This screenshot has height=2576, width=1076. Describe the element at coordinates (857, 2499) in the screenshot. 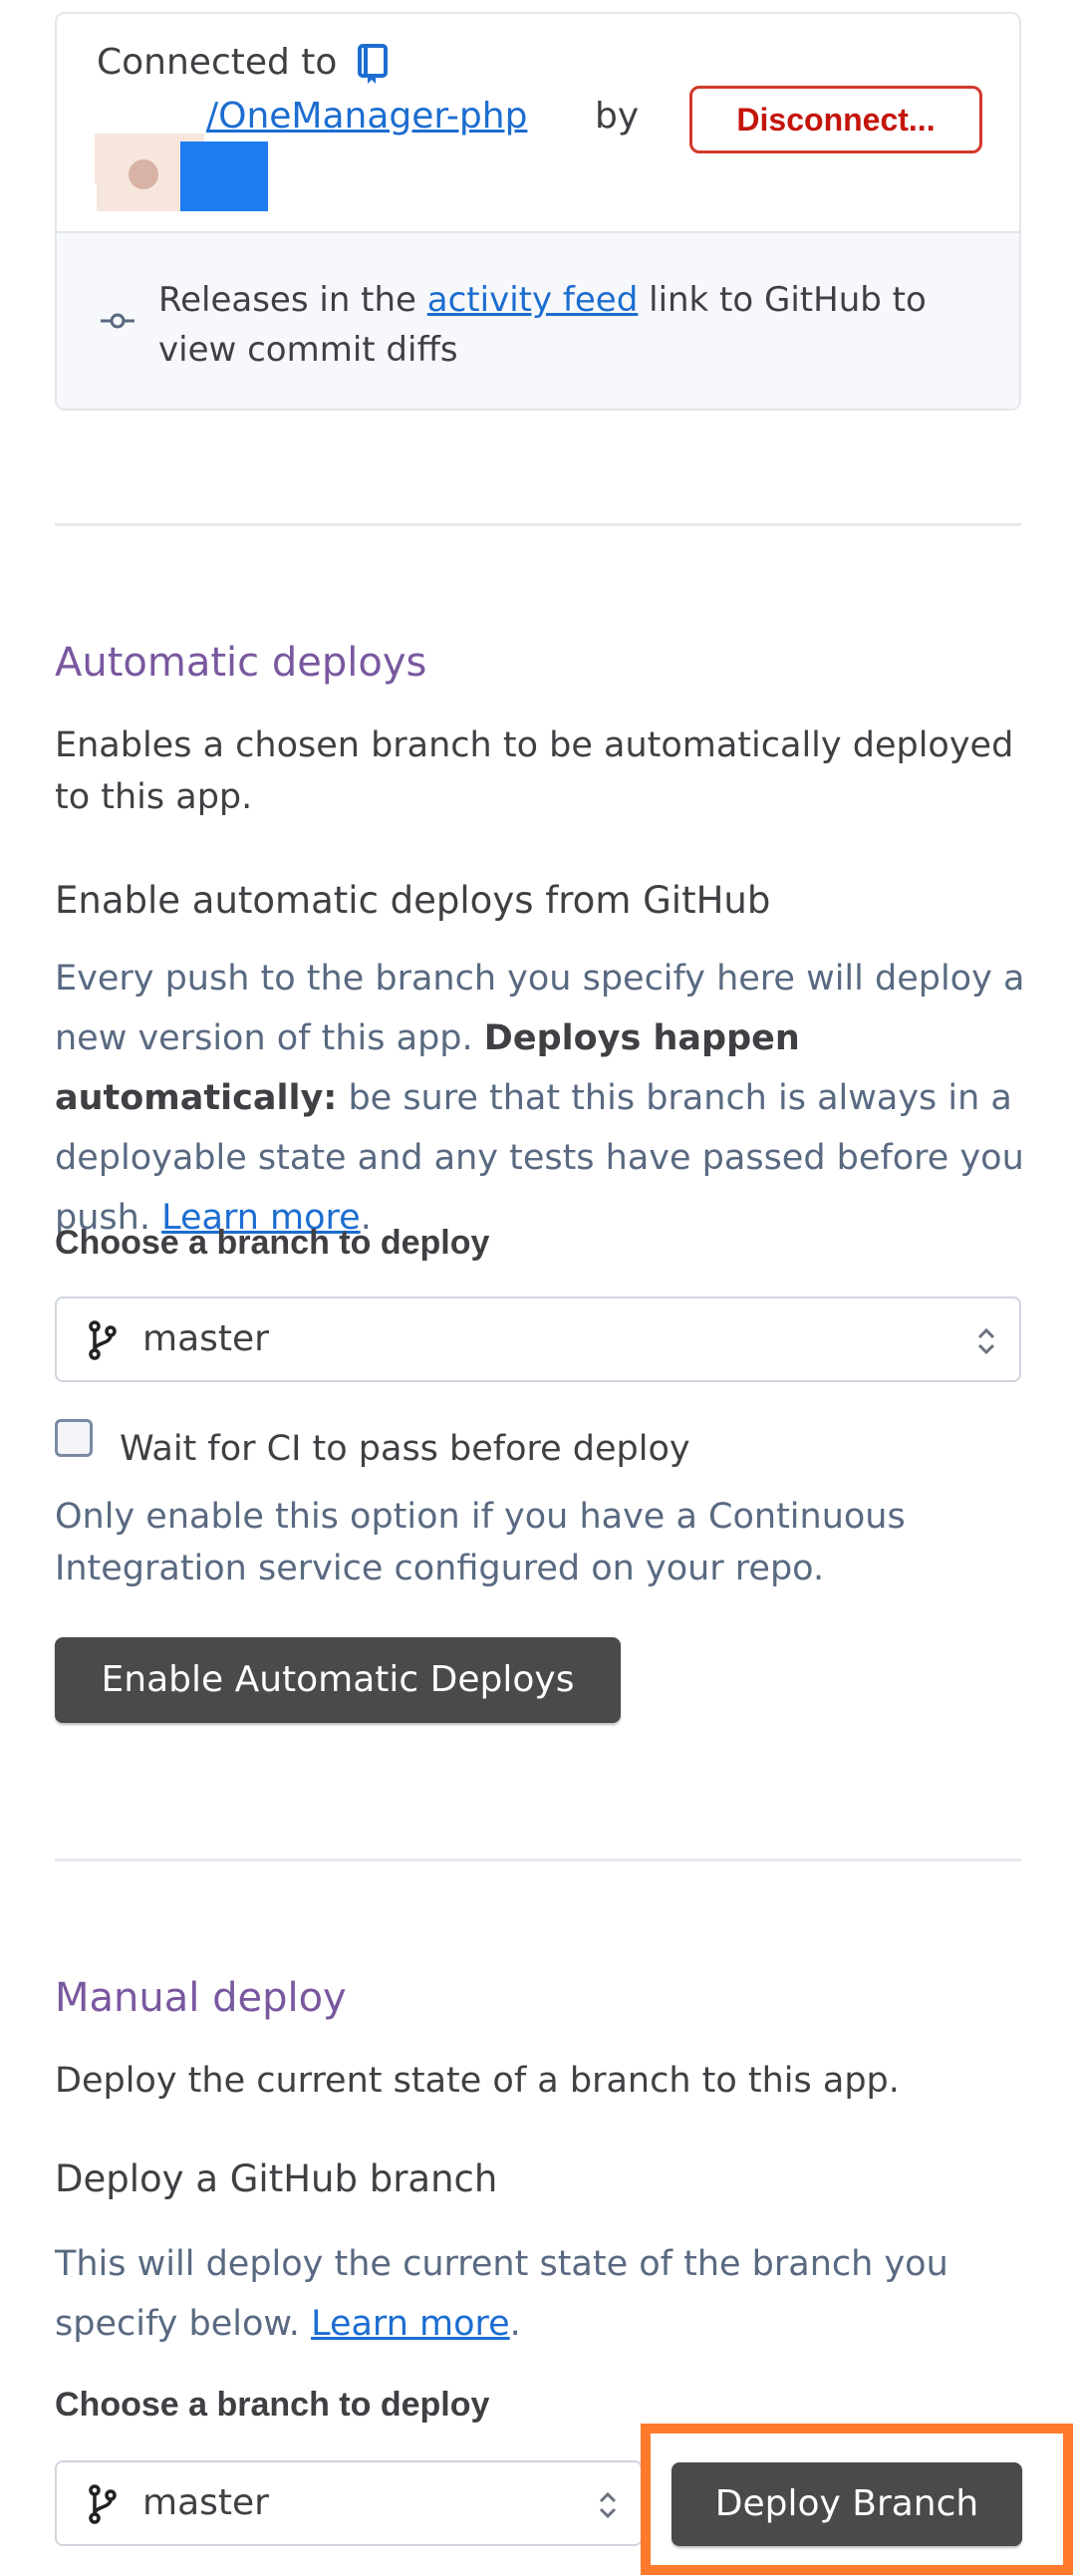

I see `highlight-box` at that location.